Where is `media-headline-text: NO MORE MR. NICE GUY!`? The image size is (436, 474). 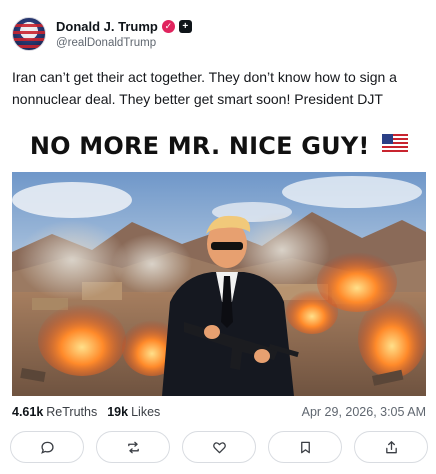 media-headline-text: NO MORE MR. NICE GUY! is located at coordinates (199, 146).